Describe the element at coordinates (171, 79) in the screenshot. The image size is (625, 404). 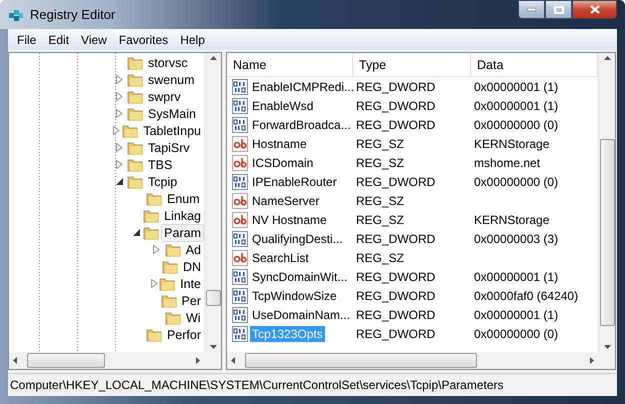
I see `tree-node: swenum` at that location.